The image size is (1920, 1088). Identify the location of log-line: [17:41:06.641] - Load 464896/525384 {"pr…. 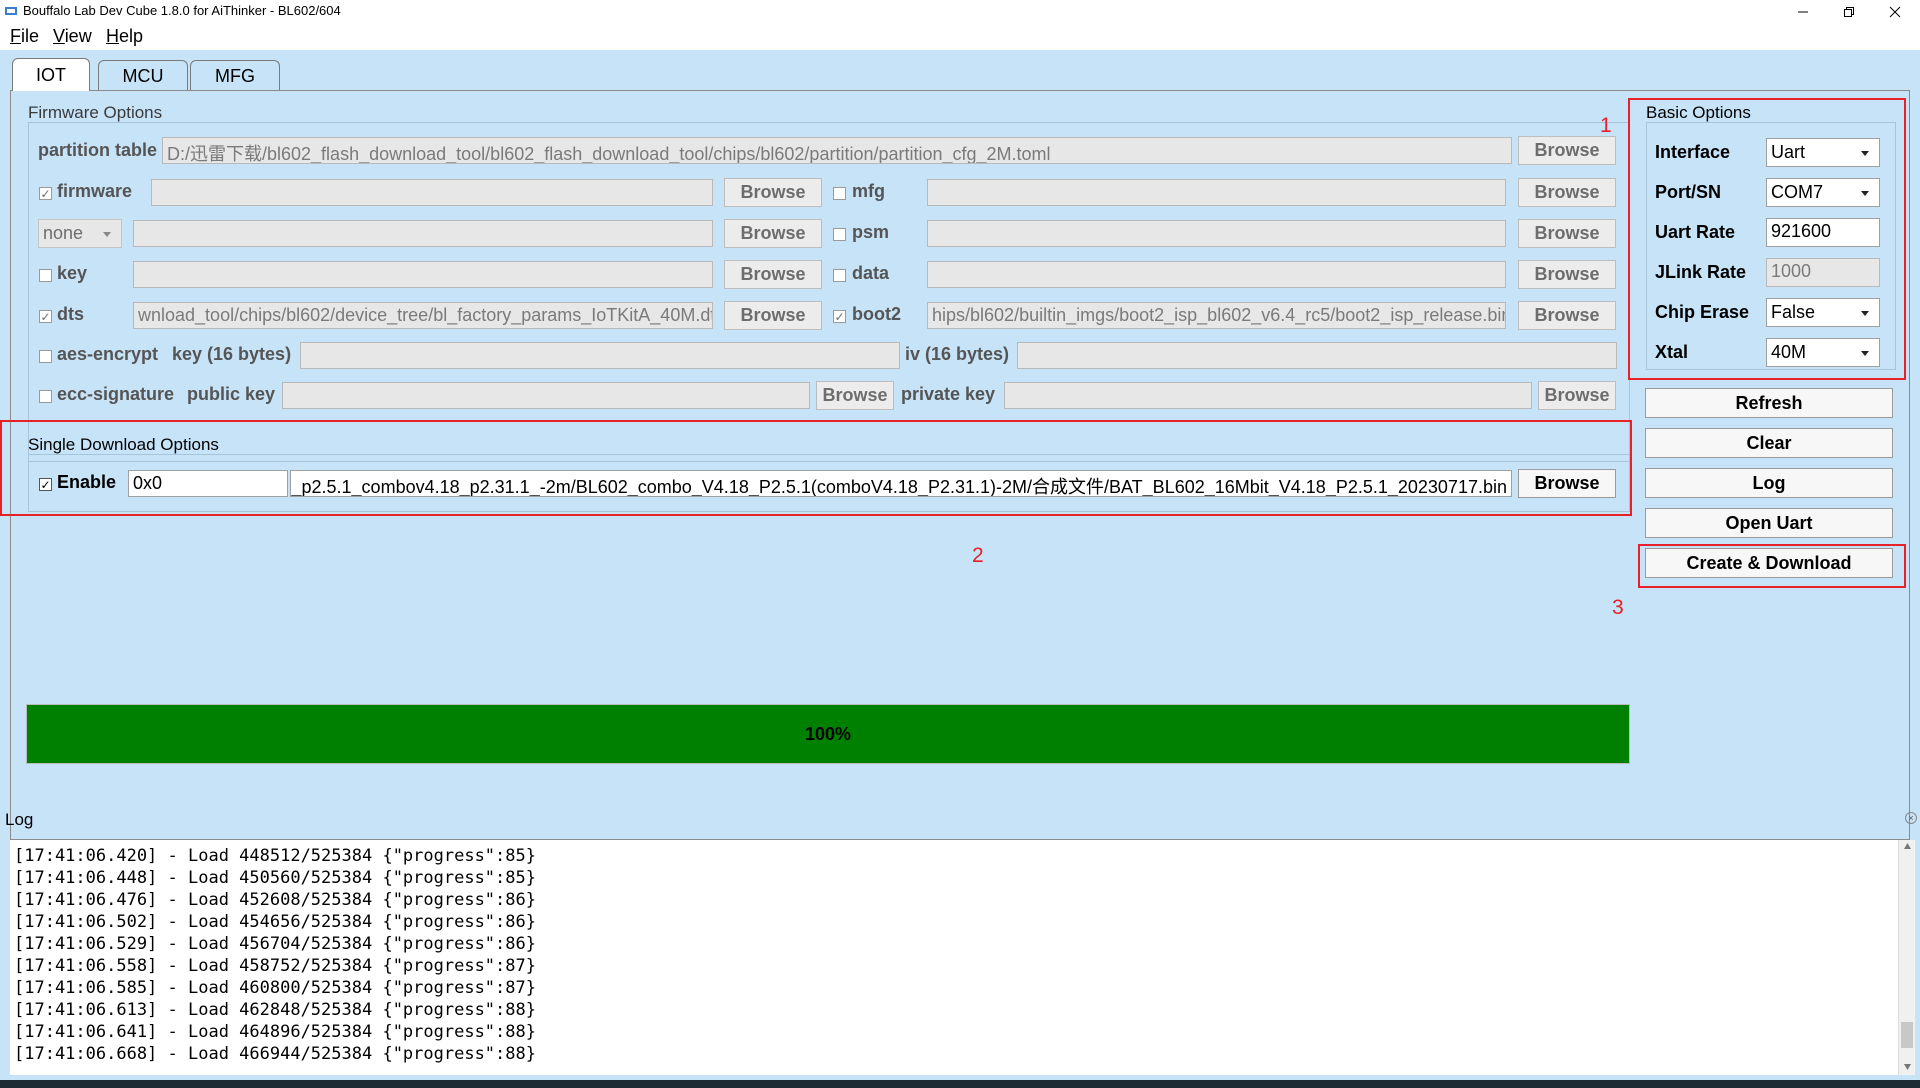
(275, 1032).